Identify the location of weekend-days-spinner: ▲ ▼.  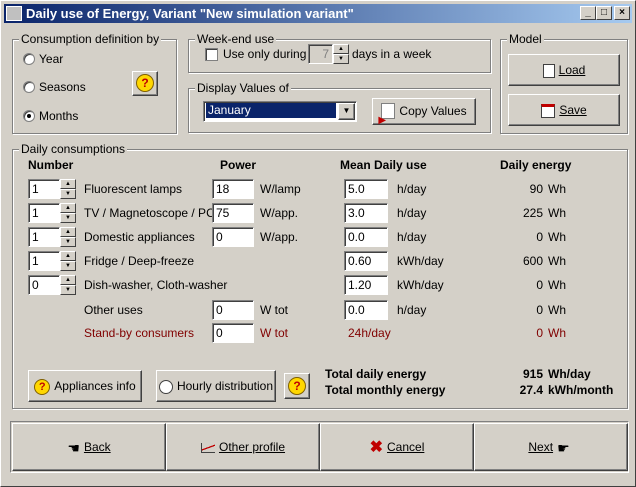
(341, 54).